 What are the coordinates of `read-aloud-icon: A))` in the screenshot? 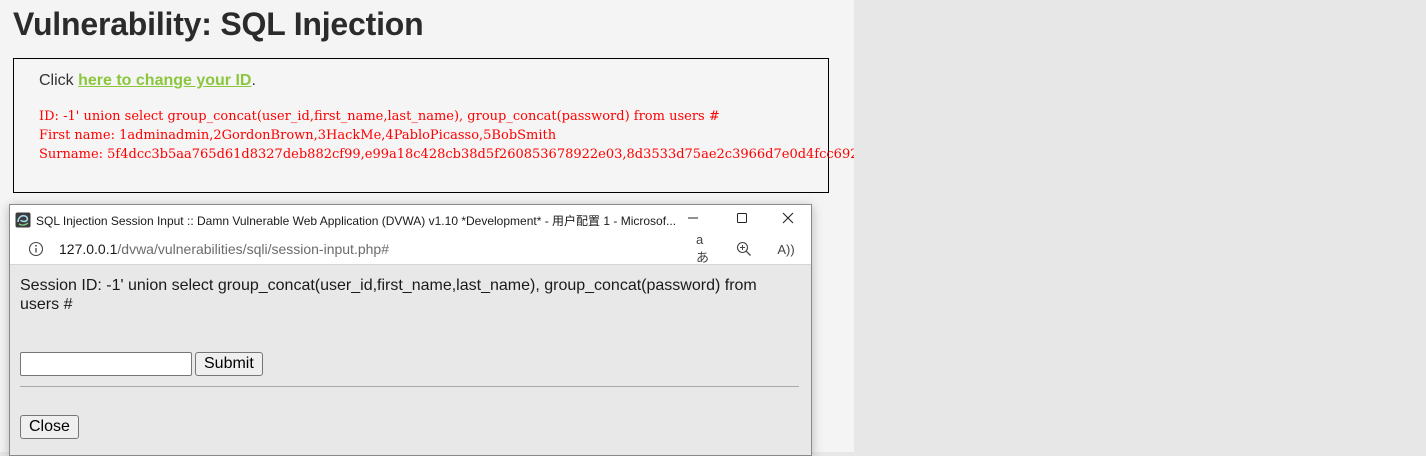 It's located at (786, 249).